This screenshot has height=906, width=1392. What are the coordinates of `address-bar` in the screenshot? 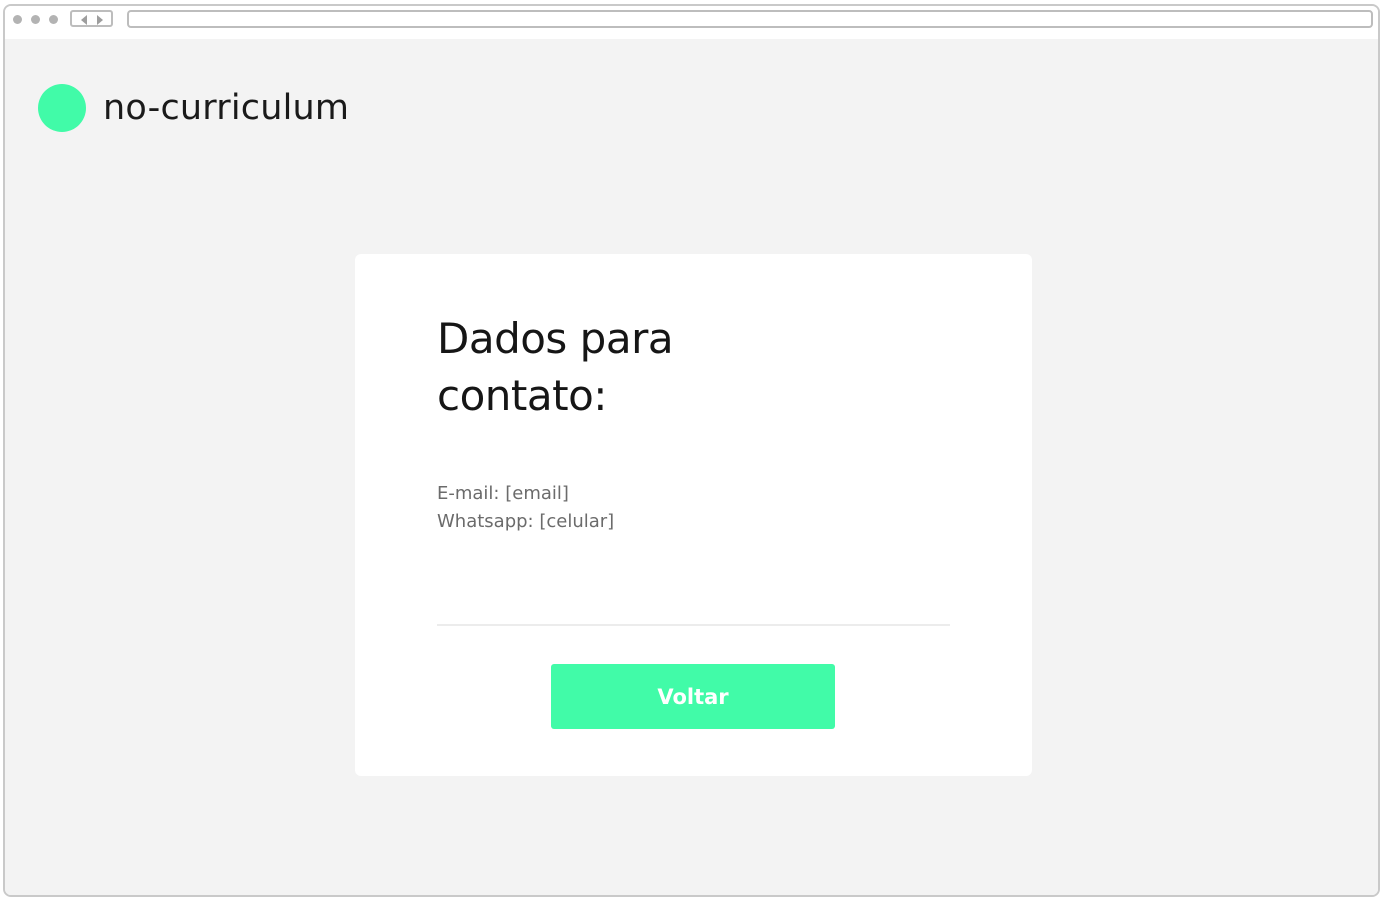 It's located at (750, 19).